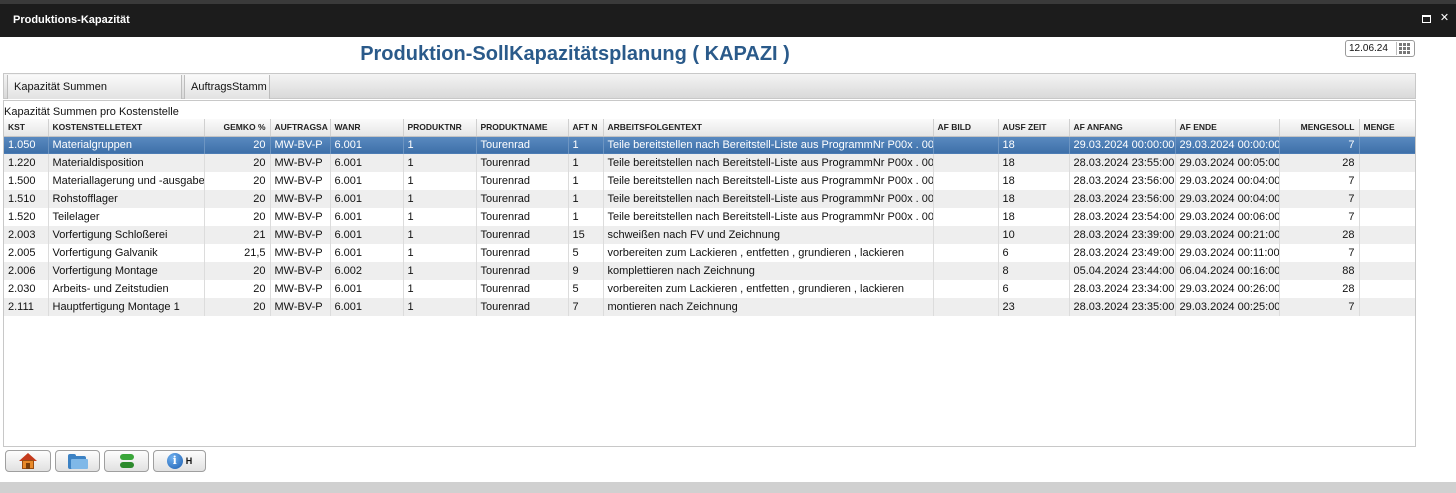 The image size is (1456, 493). Describe the element at coordinates (126, 253) in the screenshot. I see `table-cell: Vorfertigung Galvanik` at that location.